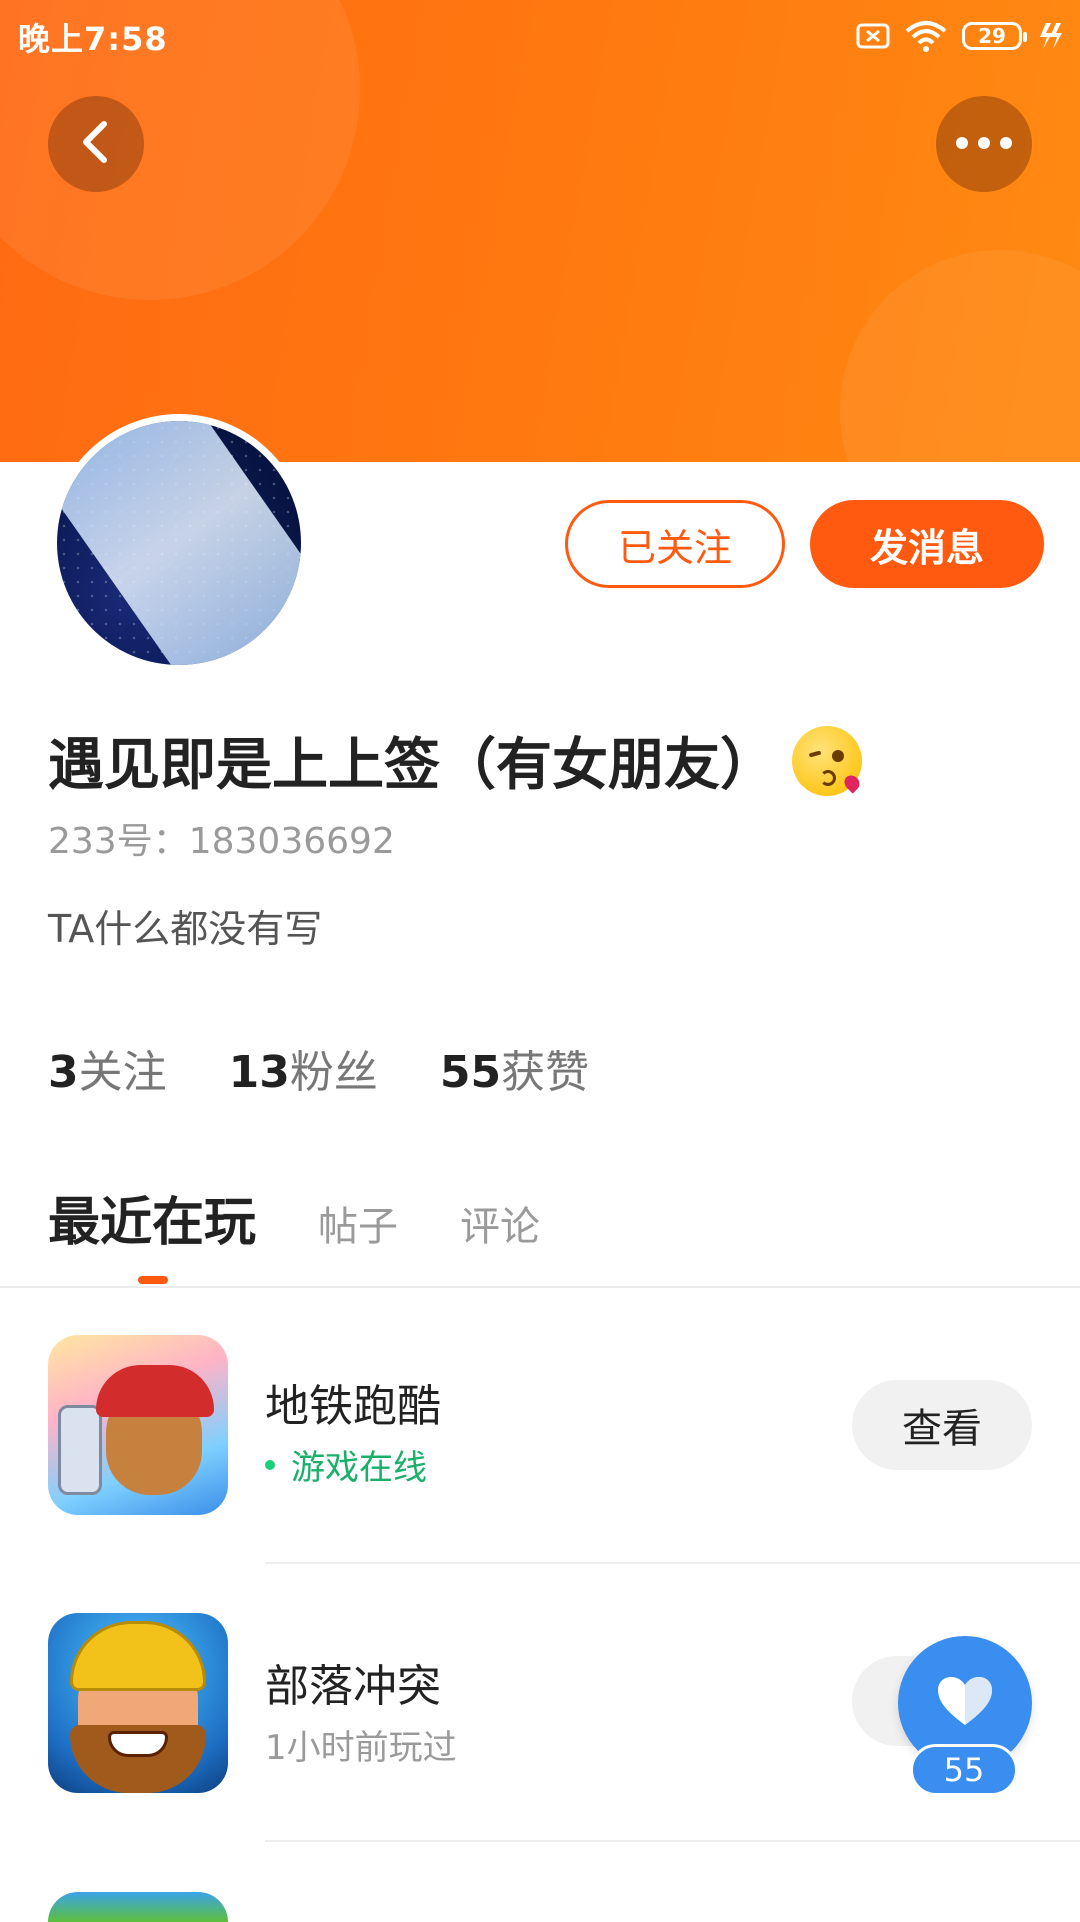 The image size is (1080, 1922). What do you see at coordinates (185, 929) in the screenshot?
I see `user-bio: TA什么都没有写` at bounding box center [185, 929].